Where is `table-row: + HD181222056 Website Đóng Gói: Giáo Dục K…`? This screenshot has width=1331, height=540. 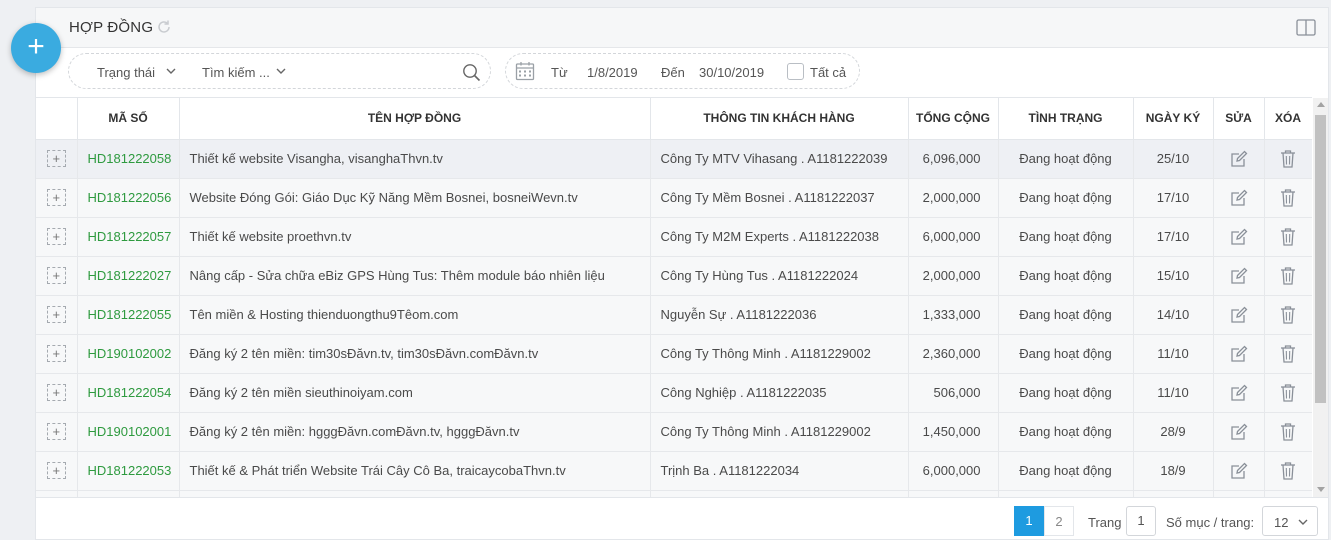
table-row: + HD181222056 Website Đóng Gói: Giáo Dục K… is located at coordinates (674, 198).